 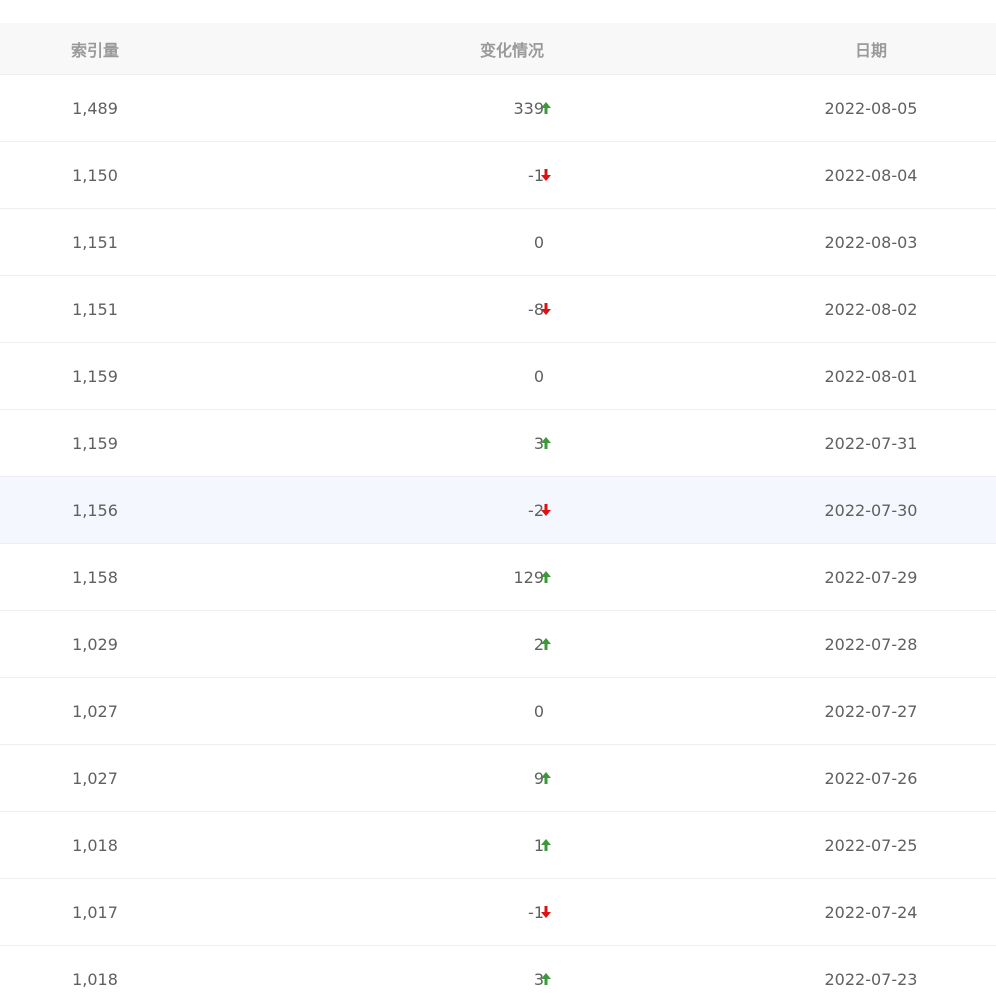 What do you see at coordinates (498, 644) in the screenshot?
I see `table-row: 1,029 2 2022-07-28` at bounding box center [498, 644].